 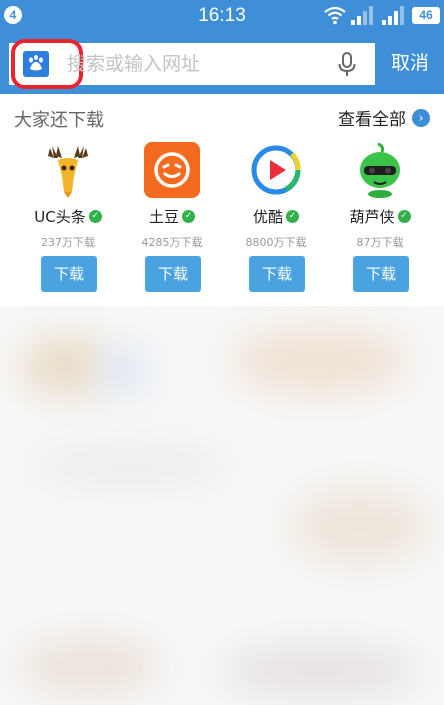 What do you see at coordinates (276, 242) in the screenshot?
I see `download-count: 8800万下载` at bounding box center [276, 242].